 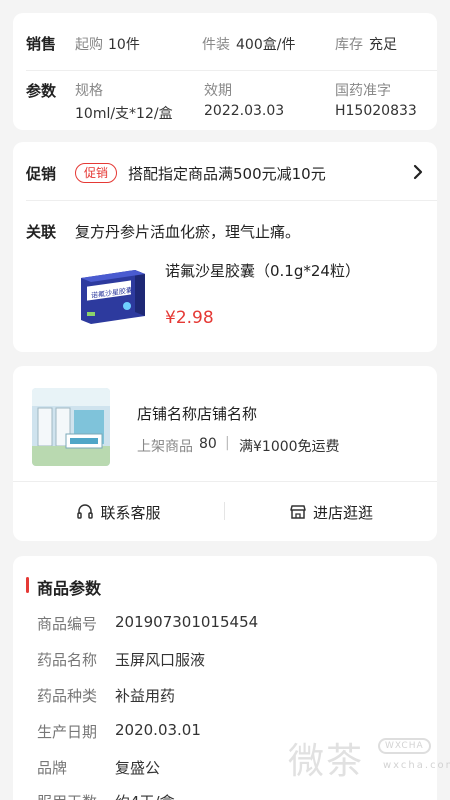 What do you see at coordinates (262, 270) in the screenshot?
I see `related-product-name: 诺氟沙星胶囊（0.1g*24粒）` at bounding box center [262, 270].